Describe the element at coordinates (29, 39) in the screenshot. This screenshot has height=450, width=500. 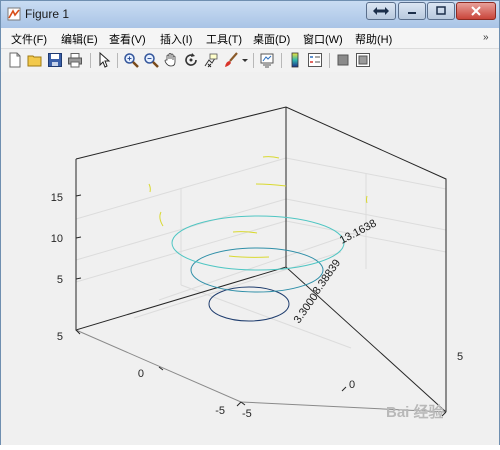
I see `menu-file: 文件(F)` at that location.